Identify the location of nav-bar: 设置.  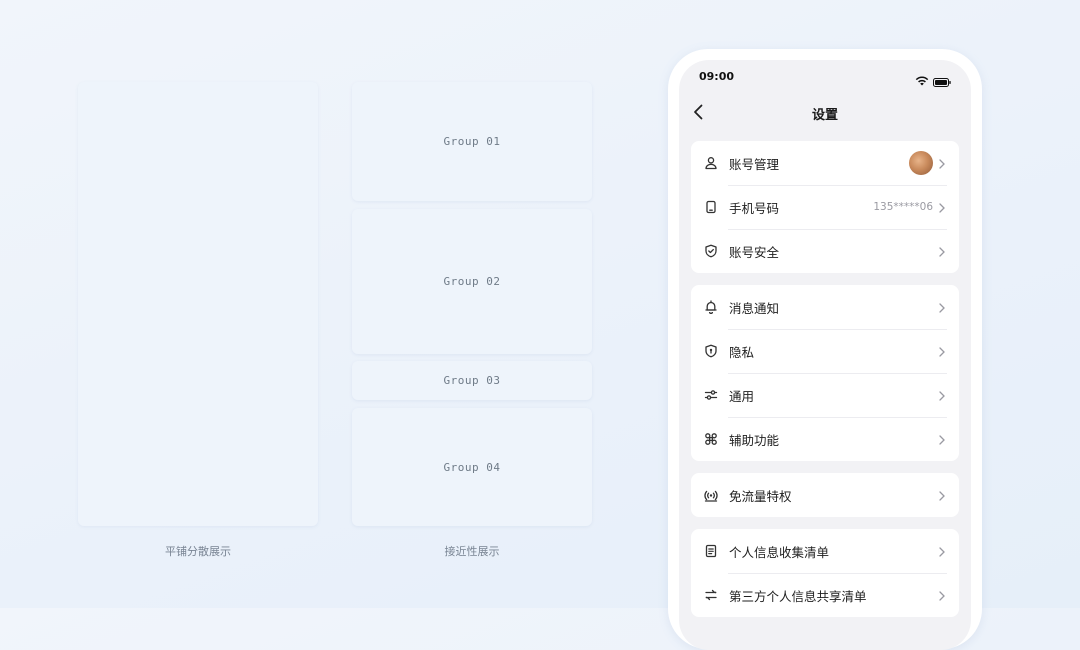
(825, 112).